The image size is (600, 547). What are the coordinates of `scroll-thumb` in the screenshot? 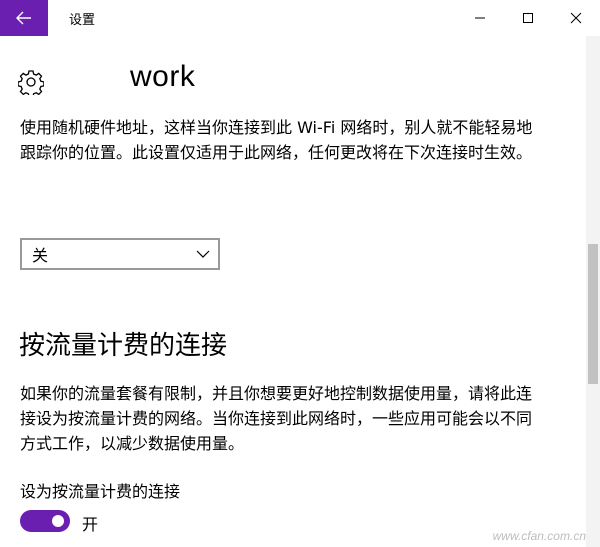 It's located at (593, 314).